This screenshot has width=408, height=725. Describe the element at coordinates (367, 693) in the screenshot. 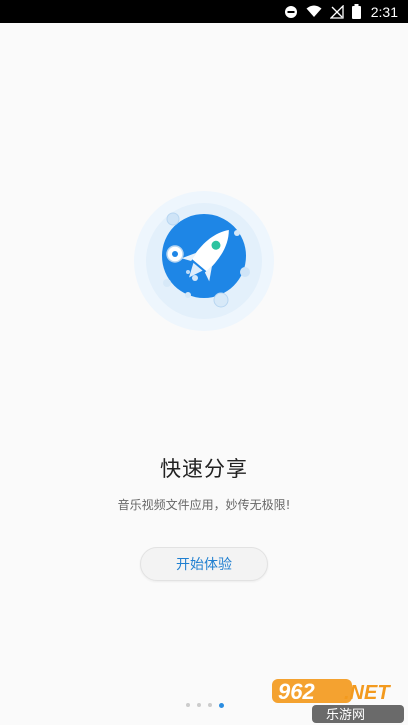

I see `svg-text: .NET` at that location.